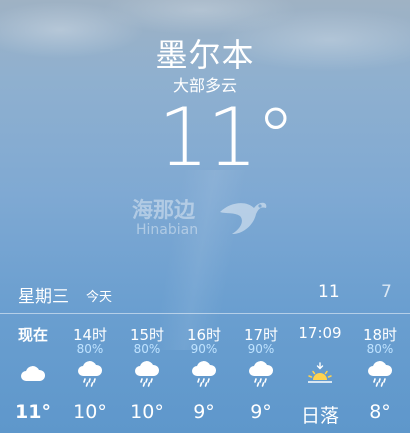 This screenshot has height=433, width=410. What do you see at coordinates (380, 335) in the screenshot?
I see `hour-time: 18时` at bounding box center [380, 335].